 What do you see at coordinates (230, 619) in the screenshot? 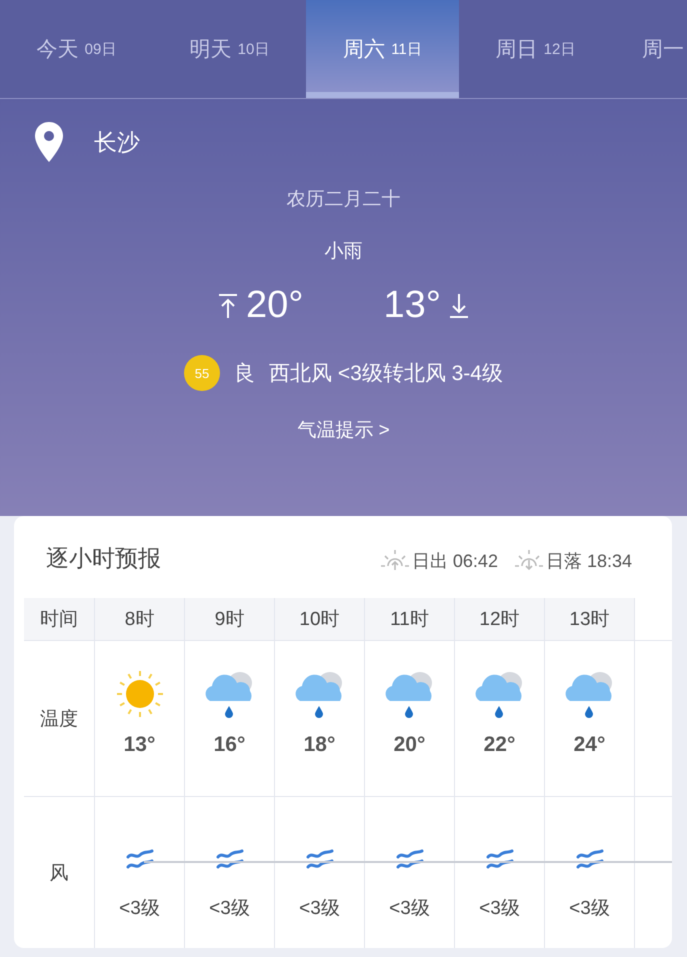
I see `hour-header-cell: 9时` at bounding box center [230, 619].